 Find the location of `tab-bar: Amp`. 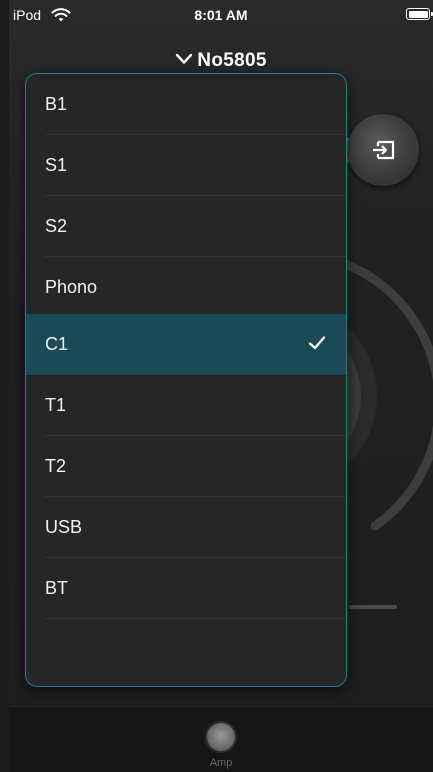

tab-bar: Amp is located at coordinates (221, 739).